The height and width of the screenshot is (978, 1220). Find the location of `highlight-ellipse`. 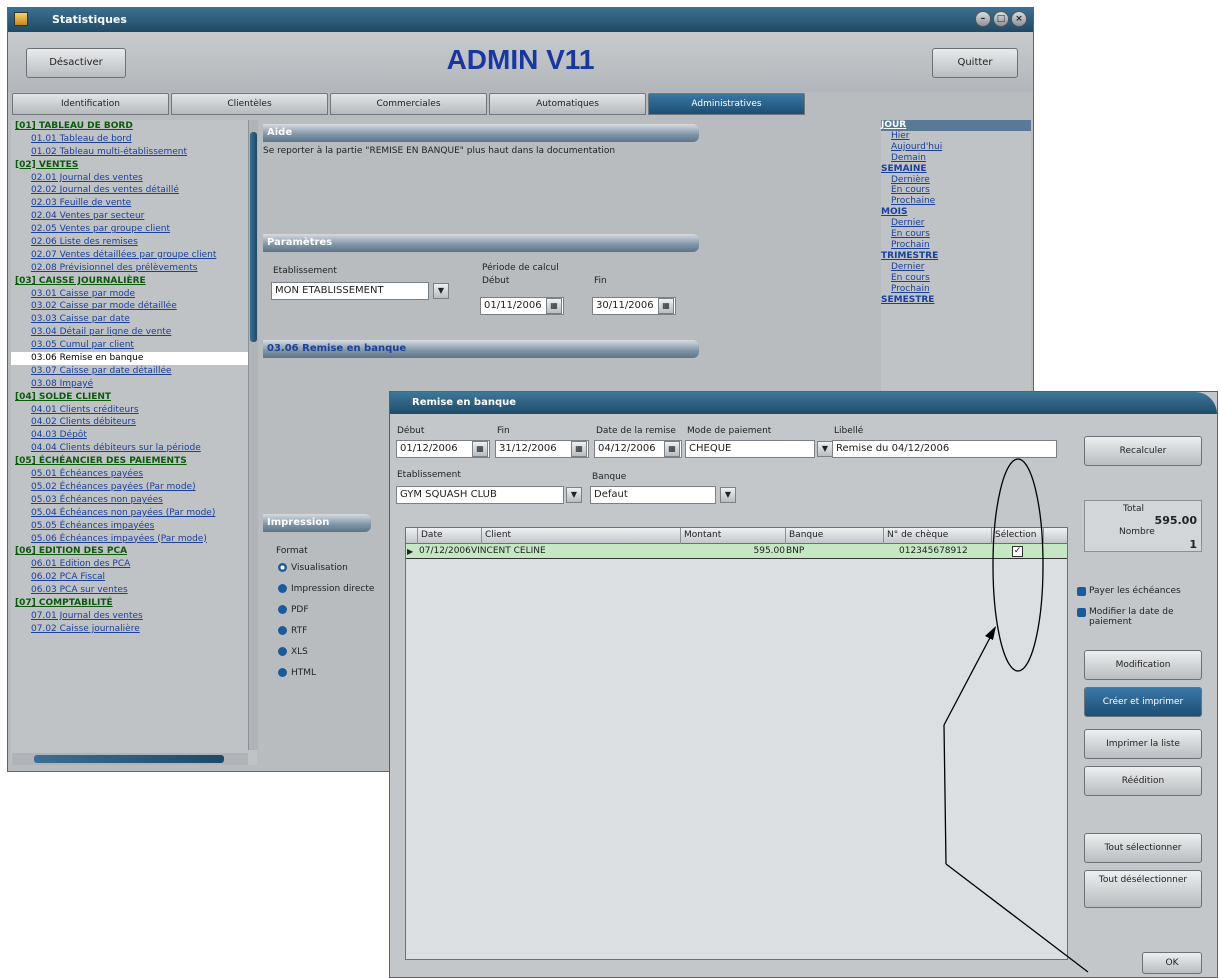

highlight-ellipse is located at coordinates (1018, 565).